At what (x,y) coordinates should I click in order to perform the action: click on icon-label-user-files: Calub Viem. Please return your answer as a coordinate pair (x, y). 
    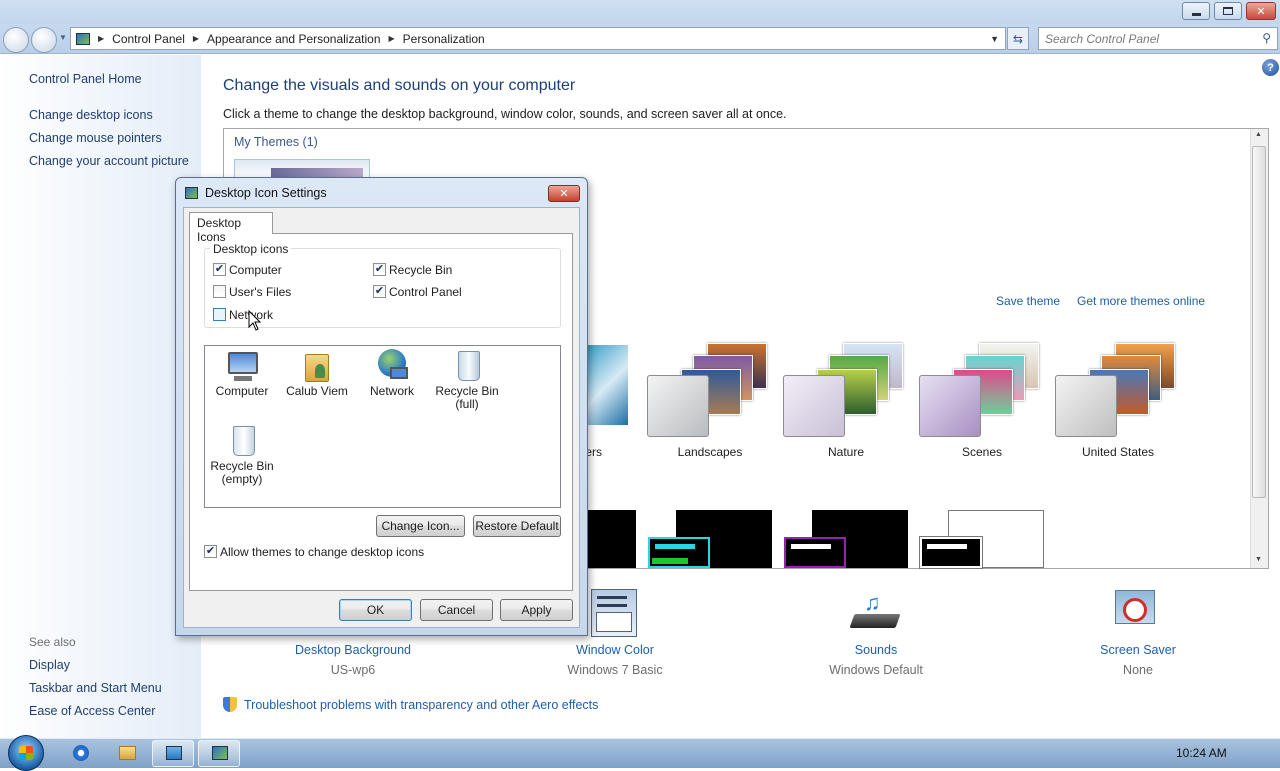
    Looking at the image, I should click on (317, 391).